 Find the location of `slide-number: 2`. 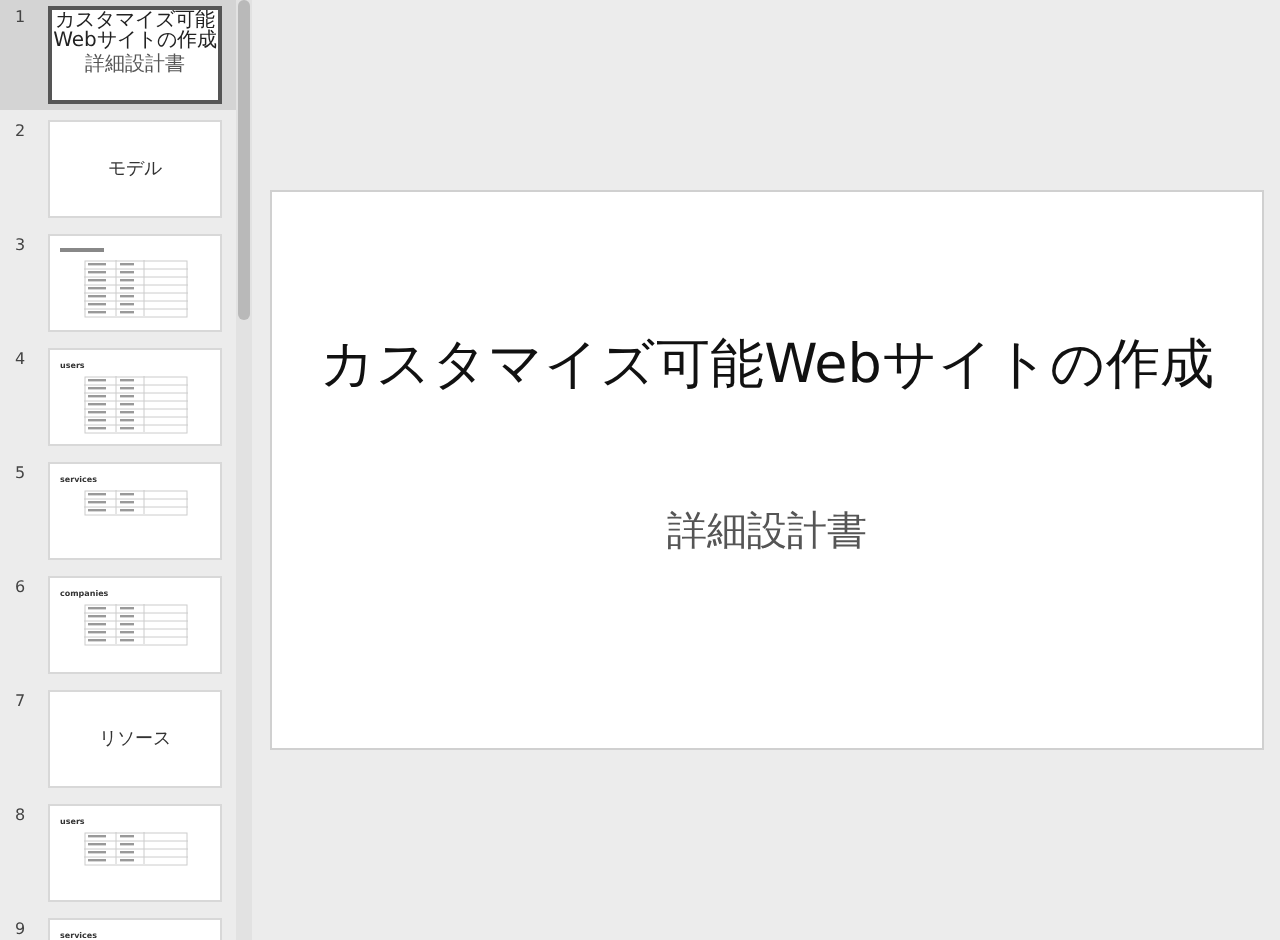

slide-number: 2 is located at coordinates (20, 132).